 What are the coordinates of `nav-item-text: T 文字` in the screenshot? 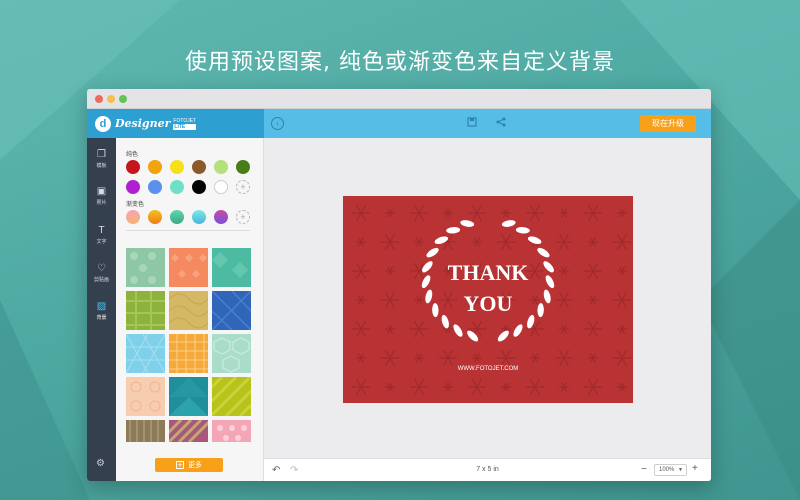 It's located at (101, 235).